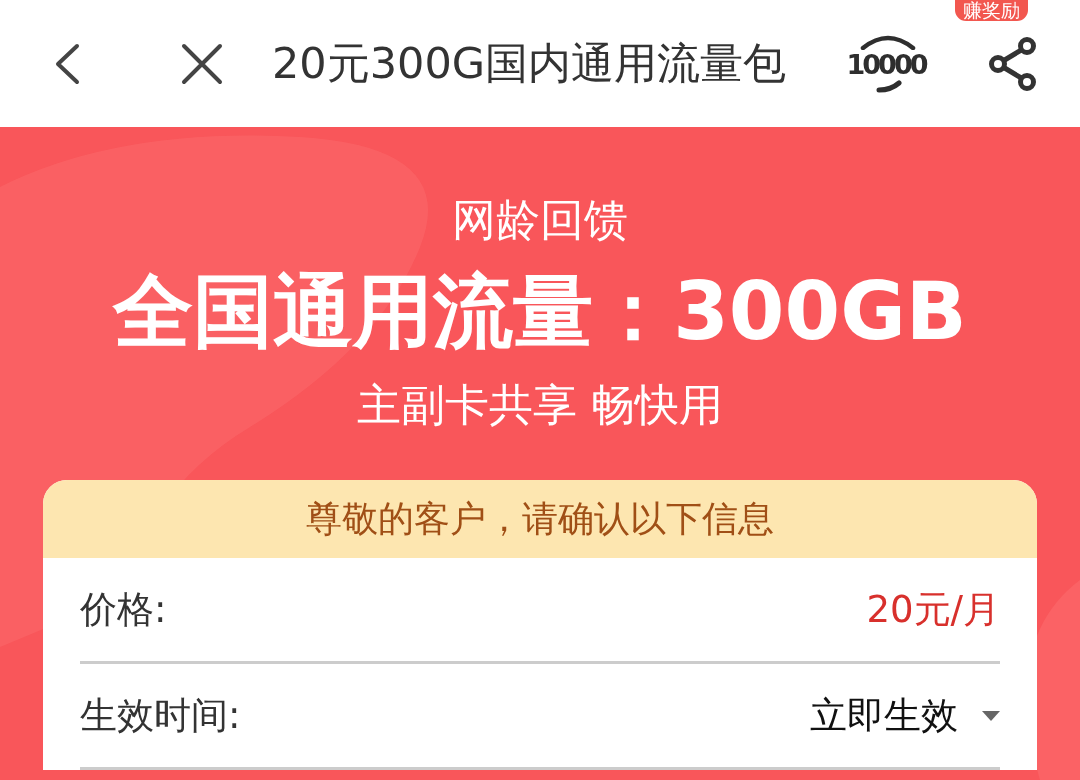  I want to click on page-title: 20元300G国内通用流量包, so click(529, 63).